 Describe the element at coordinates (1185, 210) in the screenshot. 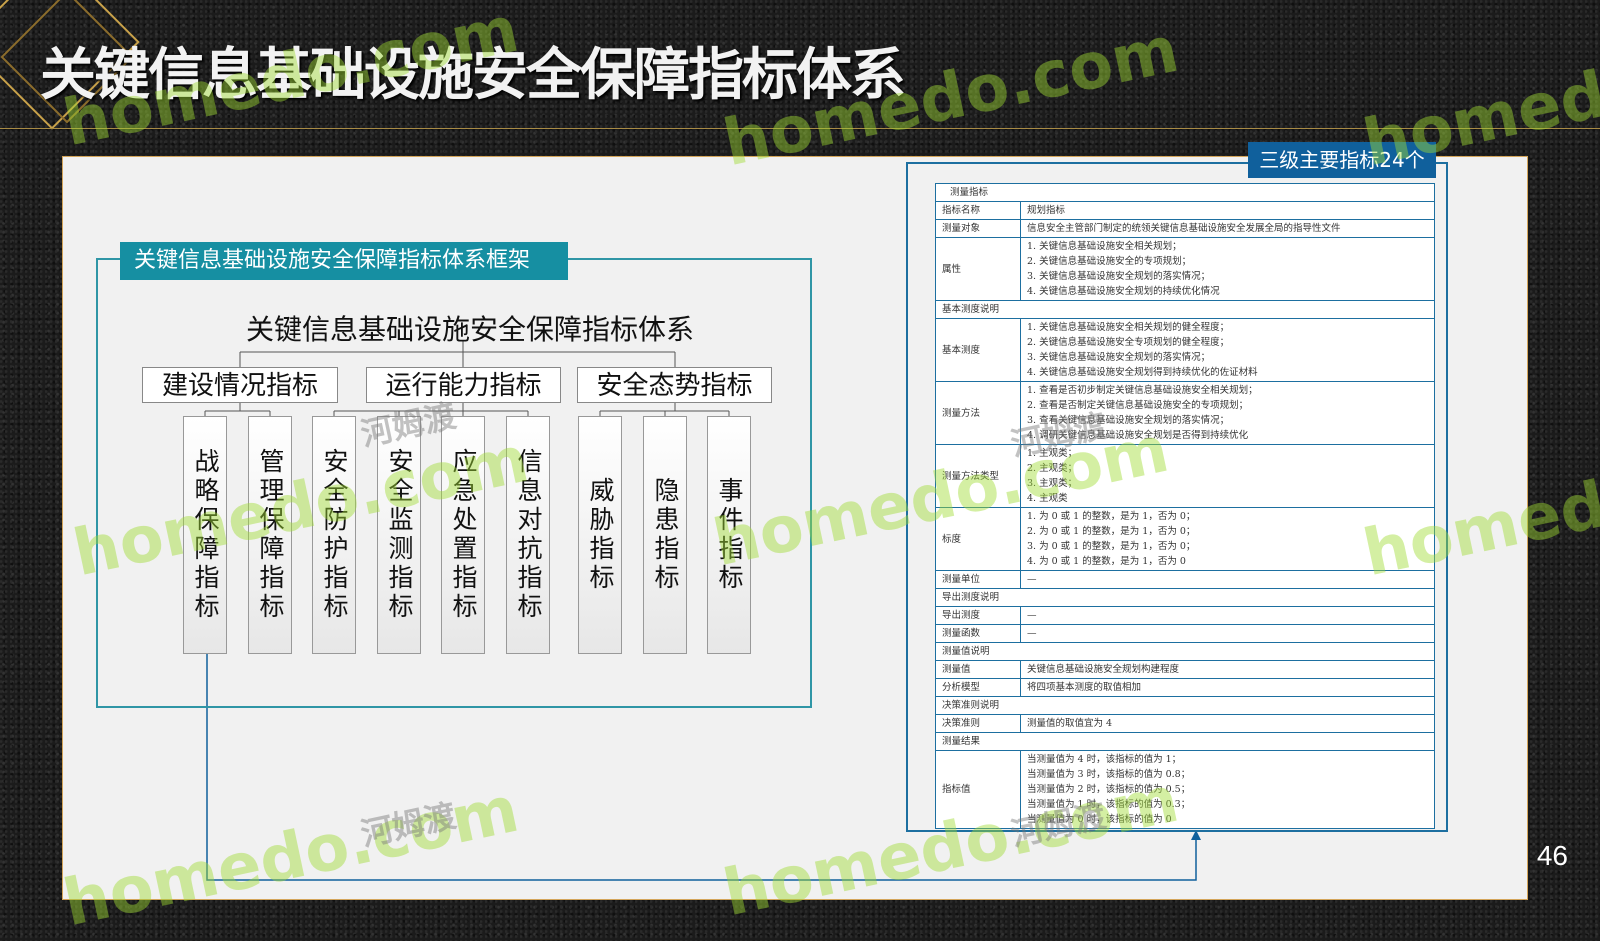

I see `table-row: 指标名称 规划指标` at that location.